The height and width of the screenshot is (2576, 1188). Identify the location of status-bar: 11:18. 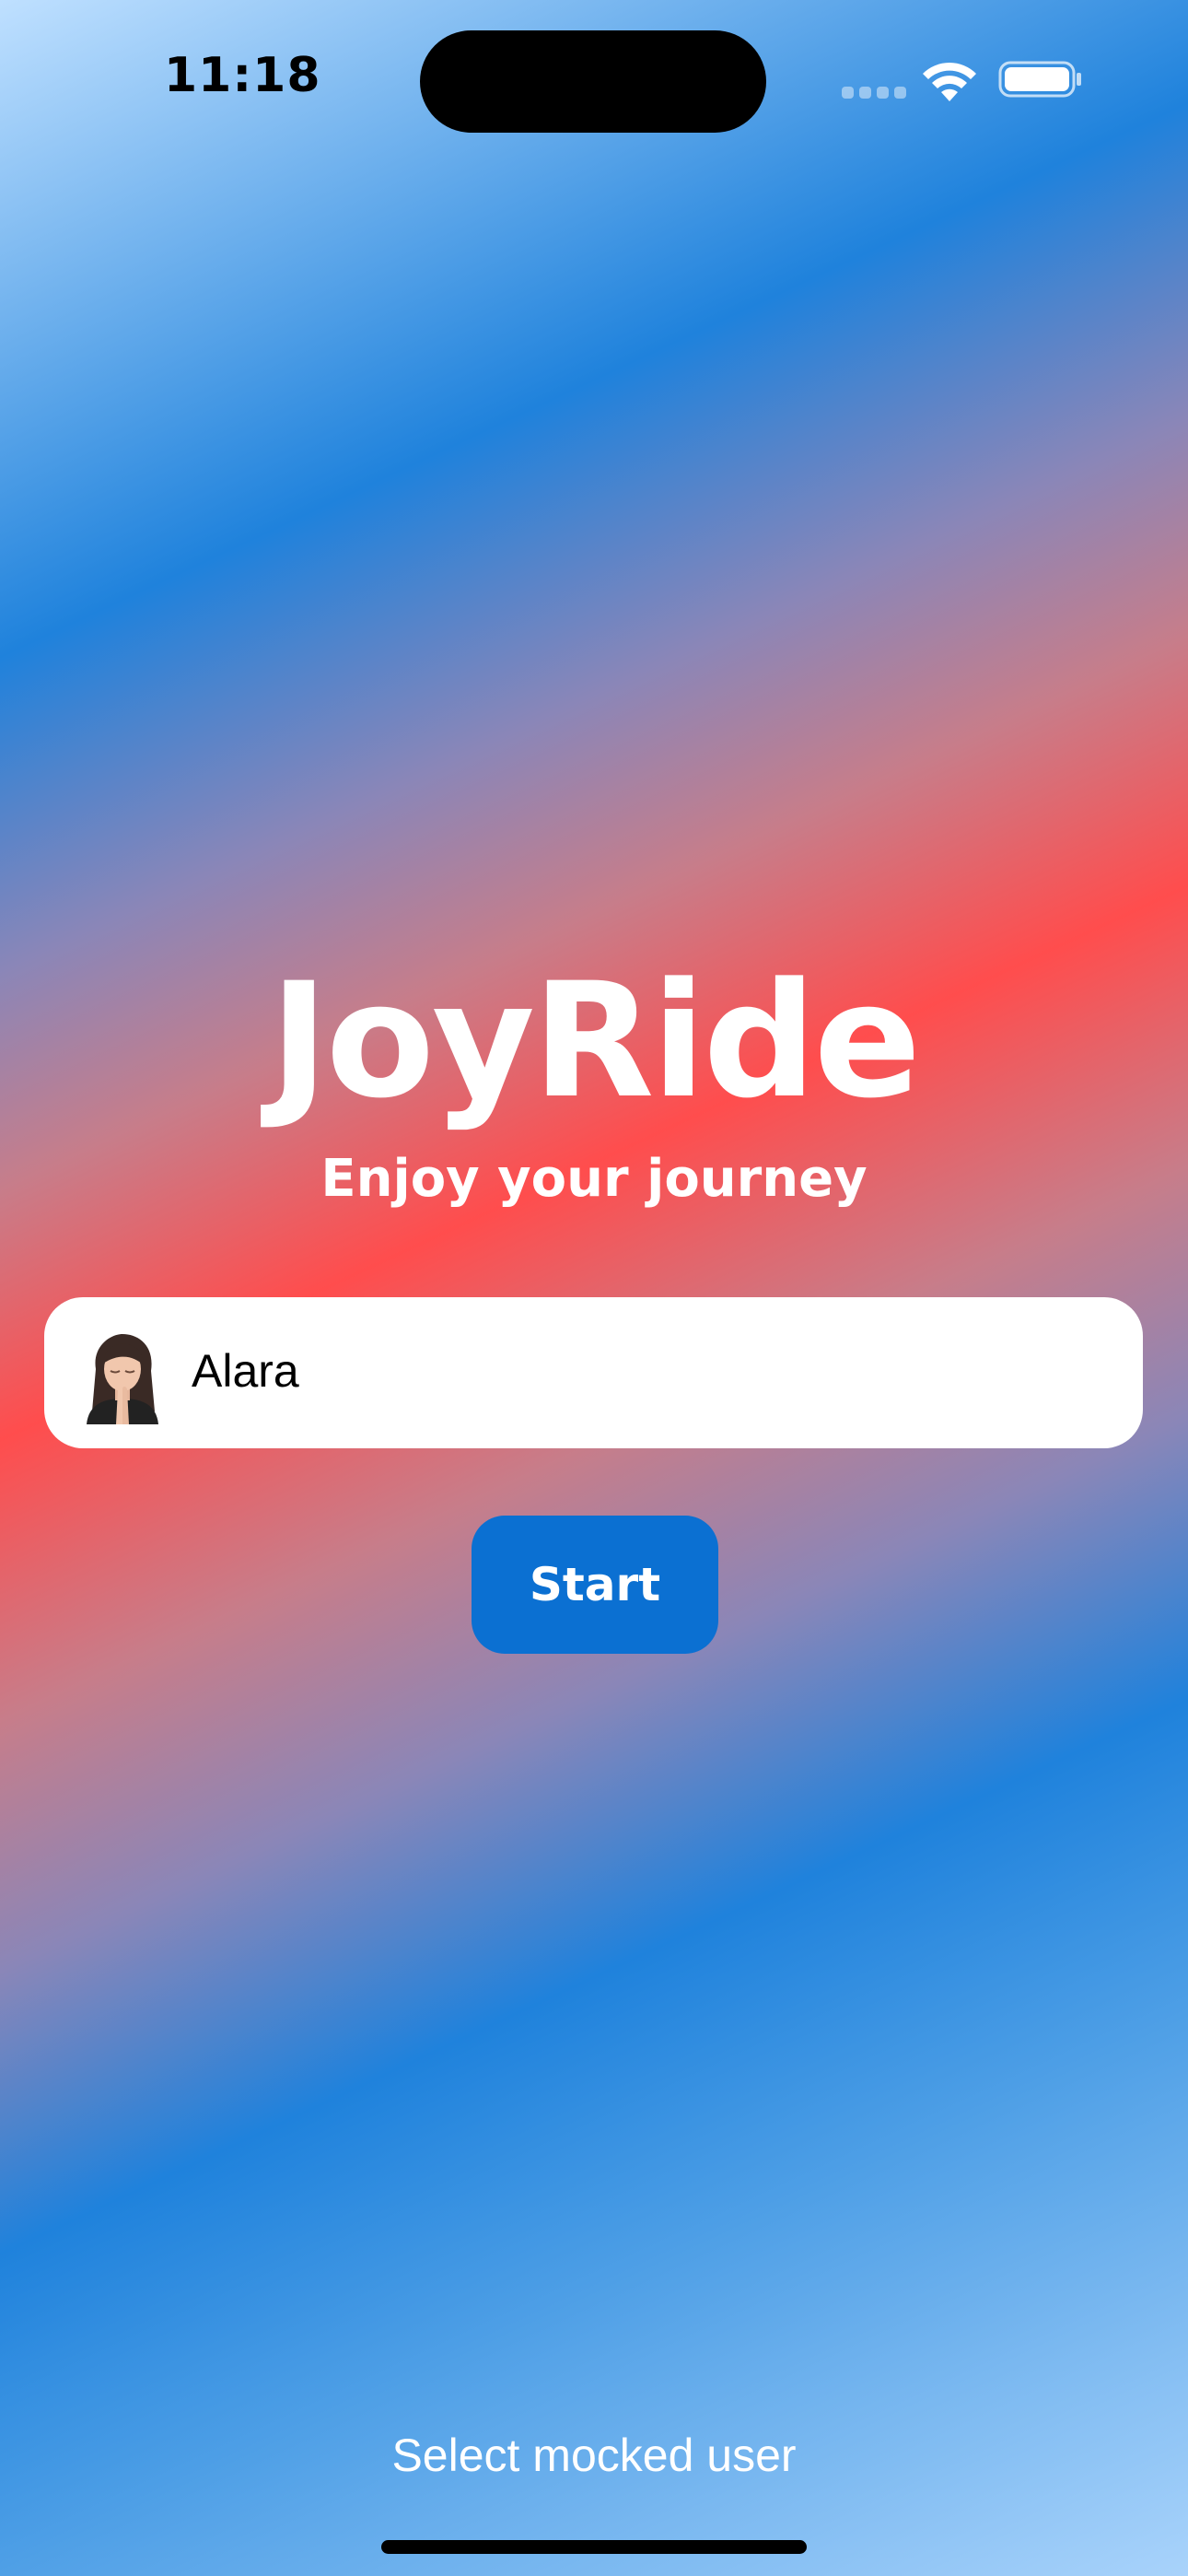
(594, 78).